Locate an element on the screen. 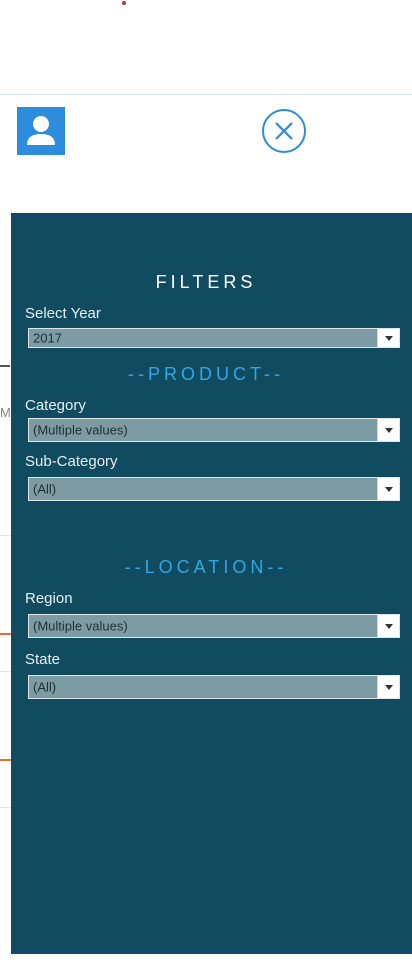 This screenshot has height=963, width=412. category-label: Category is located at coordinates (55, 405).